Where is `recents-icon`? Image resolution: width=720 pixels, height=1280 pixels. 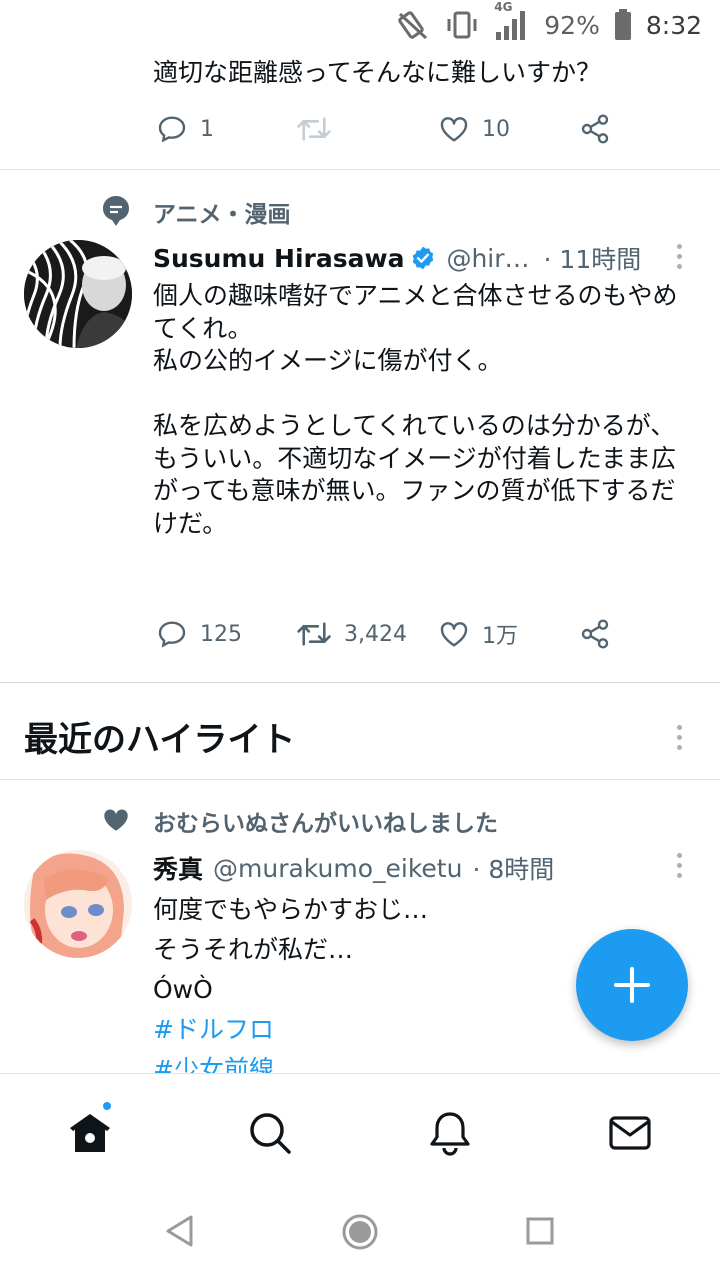
recents-icon is located at coordinates (540, 1233).